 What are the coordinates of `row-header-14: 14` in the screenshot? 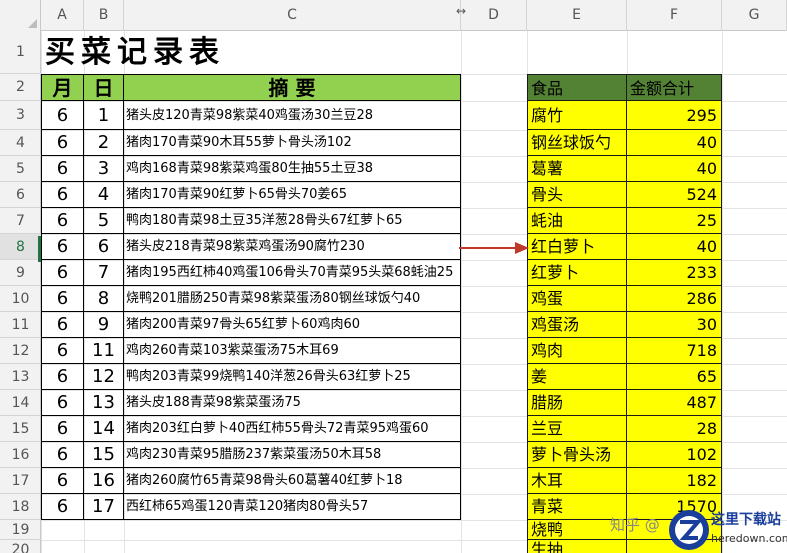 It's located at (20, 403).